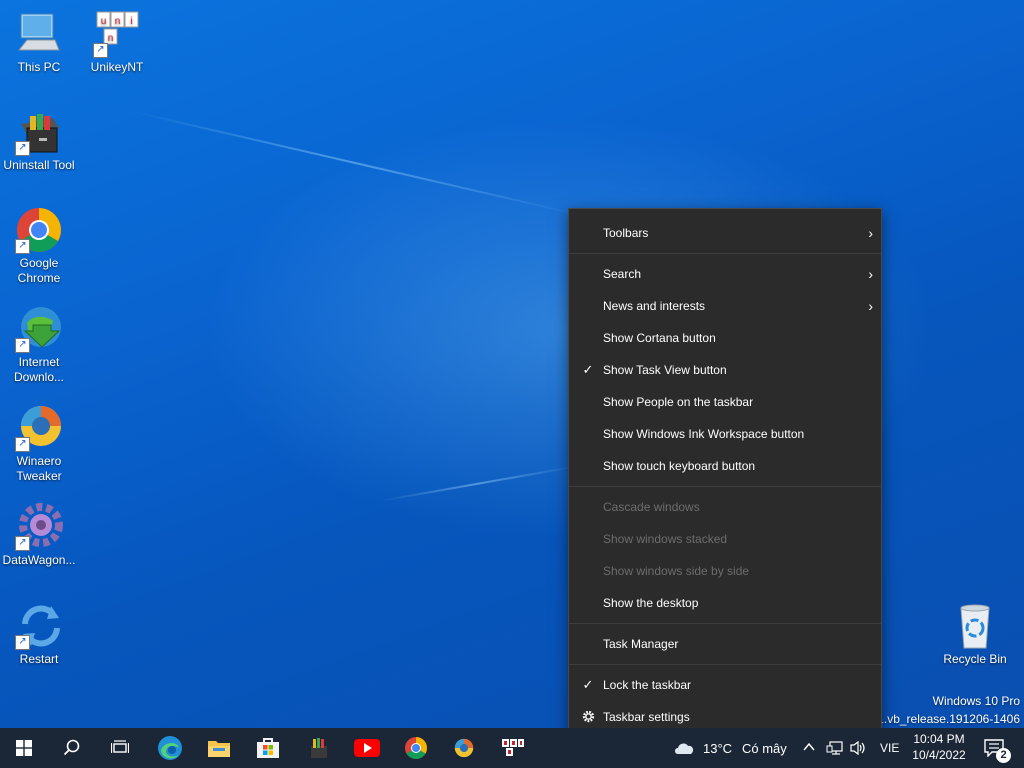  Describe the element at coordinates (858, 748) in the screenshot. I see `volume-button` at that location.